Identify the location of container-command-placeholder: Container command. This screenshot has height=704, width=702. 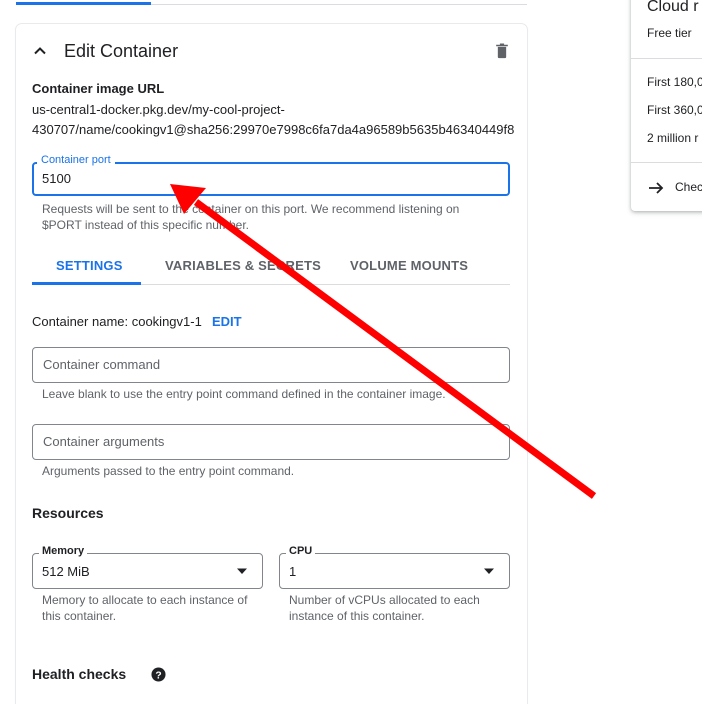
(102, 364).